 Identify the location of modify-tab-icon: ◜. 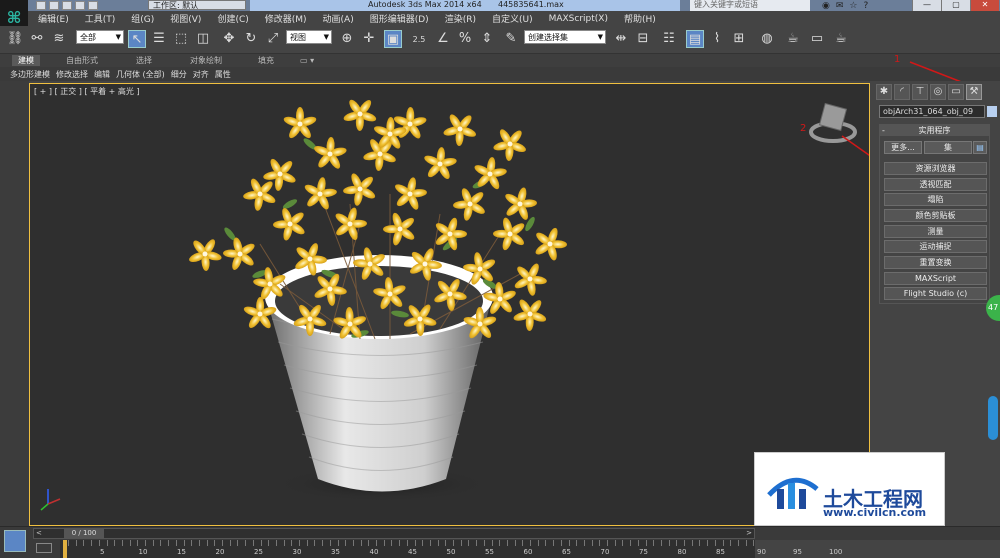
(902, 92).